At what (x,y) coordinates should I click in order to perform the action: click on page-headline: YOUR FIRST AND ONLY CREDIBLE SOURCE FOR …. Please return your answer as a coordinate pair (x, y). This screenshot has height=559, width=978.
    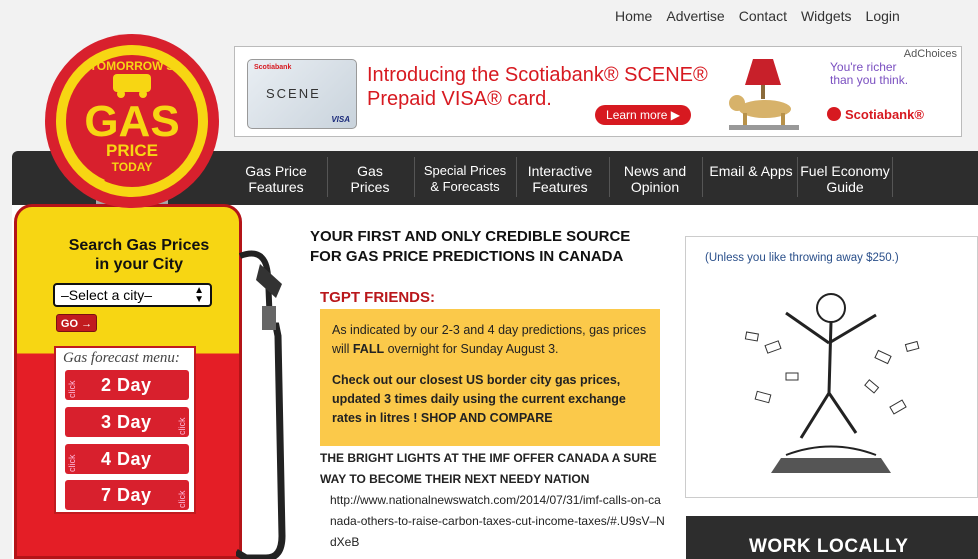
    Looking at the image, I should click on (490, 247).